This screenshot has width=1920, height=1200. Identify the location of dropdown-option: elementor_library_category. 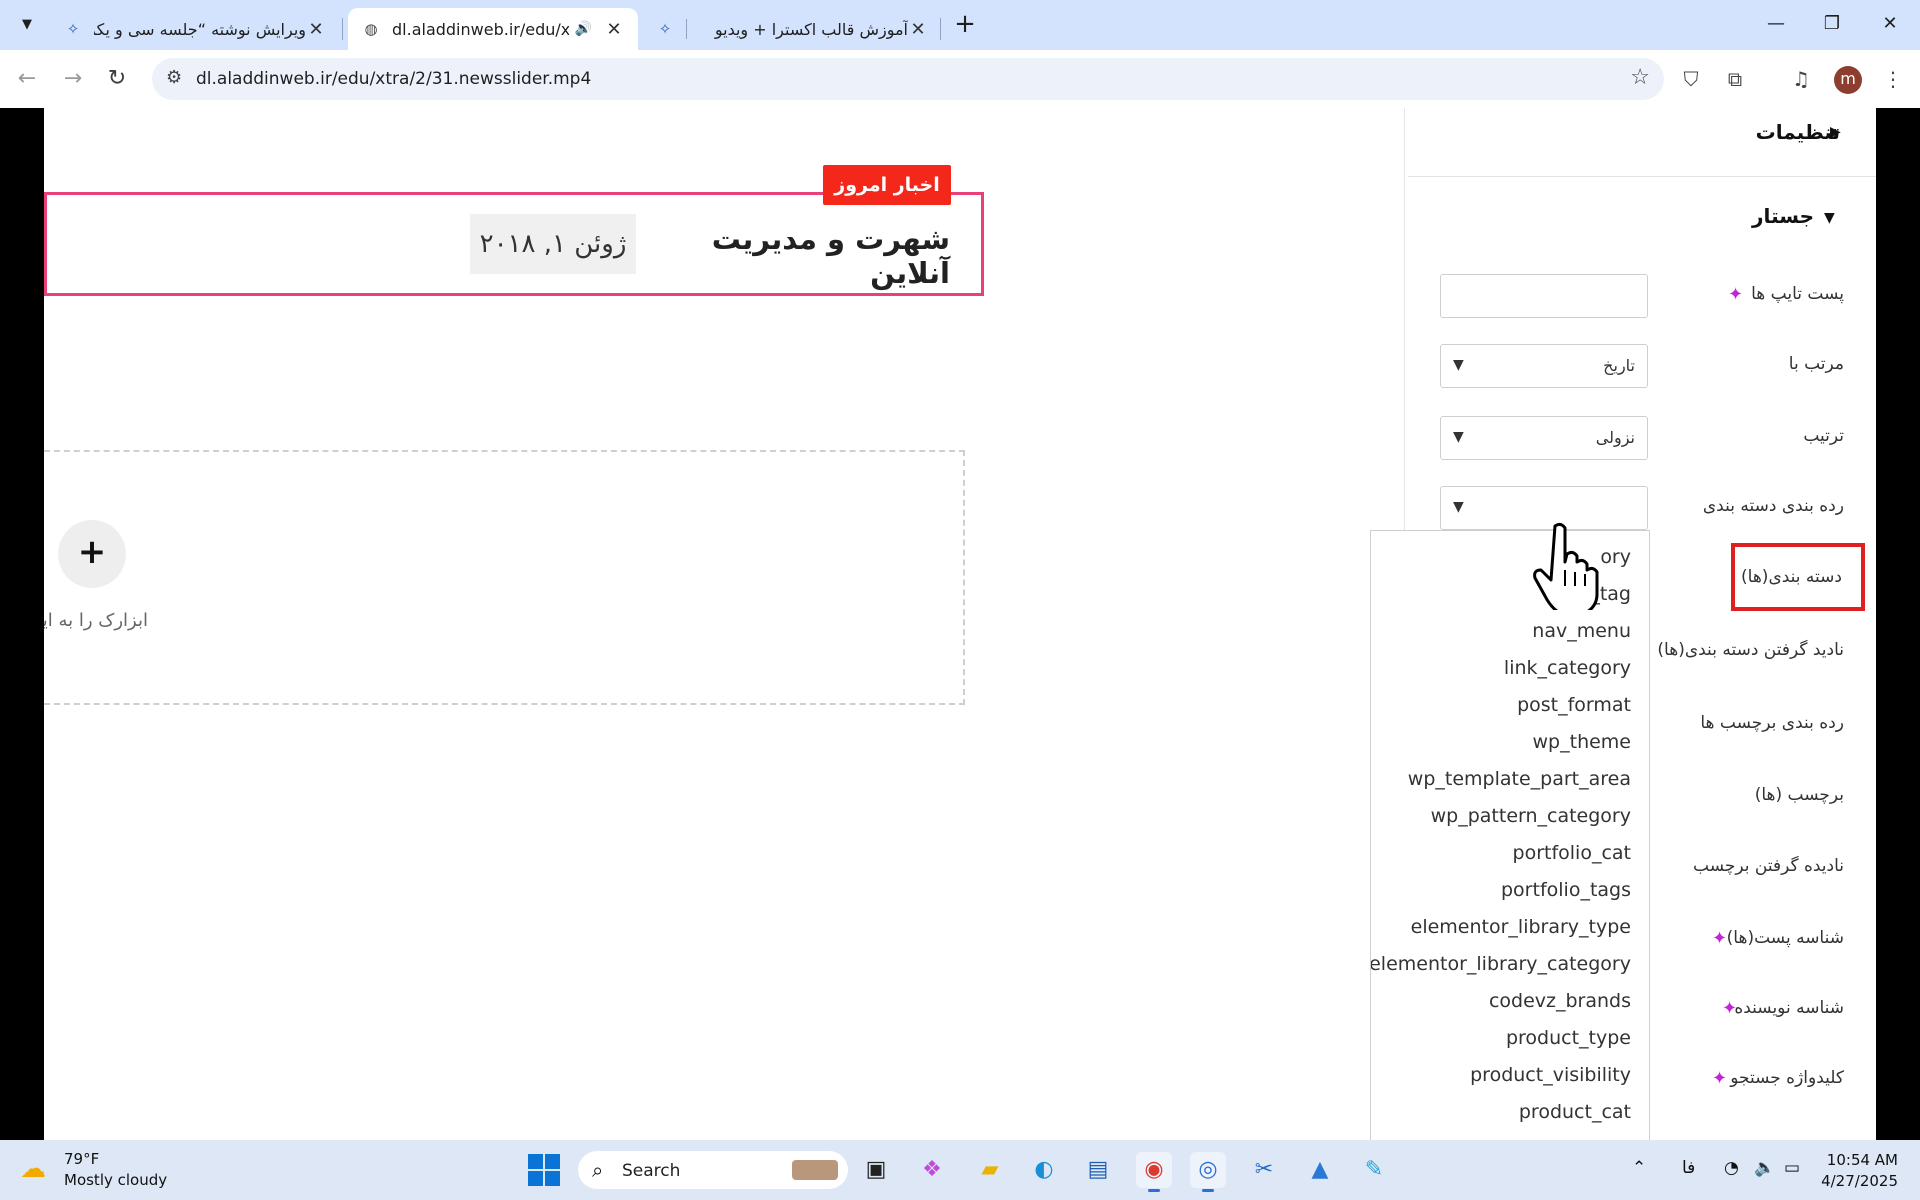
(1501, 964).